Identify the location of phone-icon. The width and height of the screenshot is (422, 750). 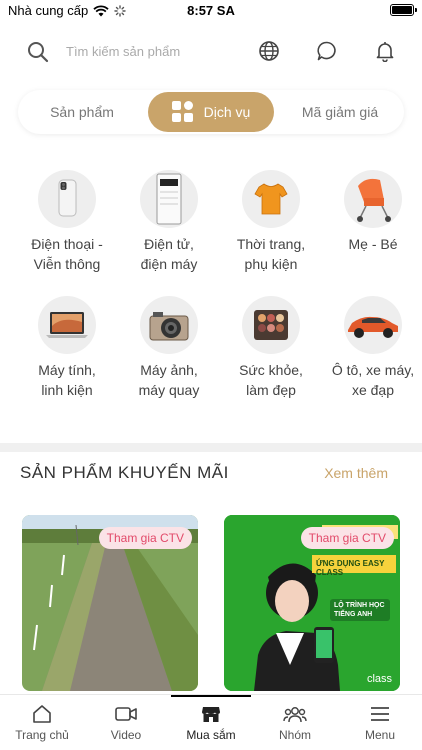
(67, 199).